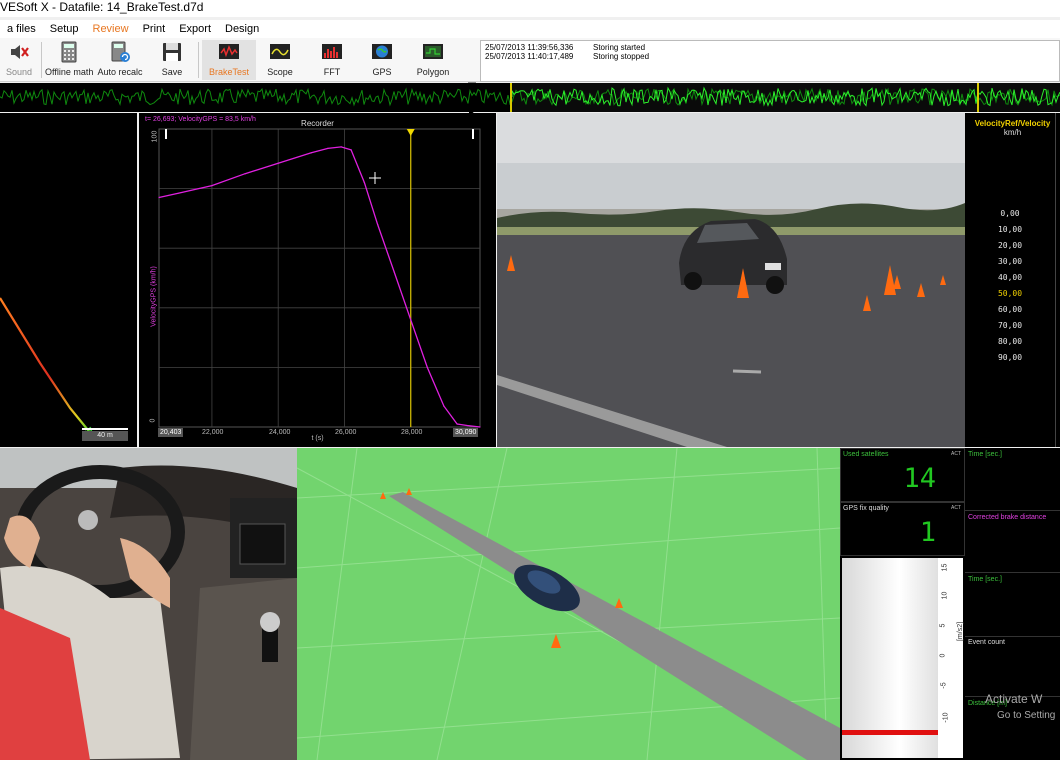 The image size is (1060, 760). I want to click on recorder-y-axis-label: VelocityGPS (km/h), so click(154, 296).